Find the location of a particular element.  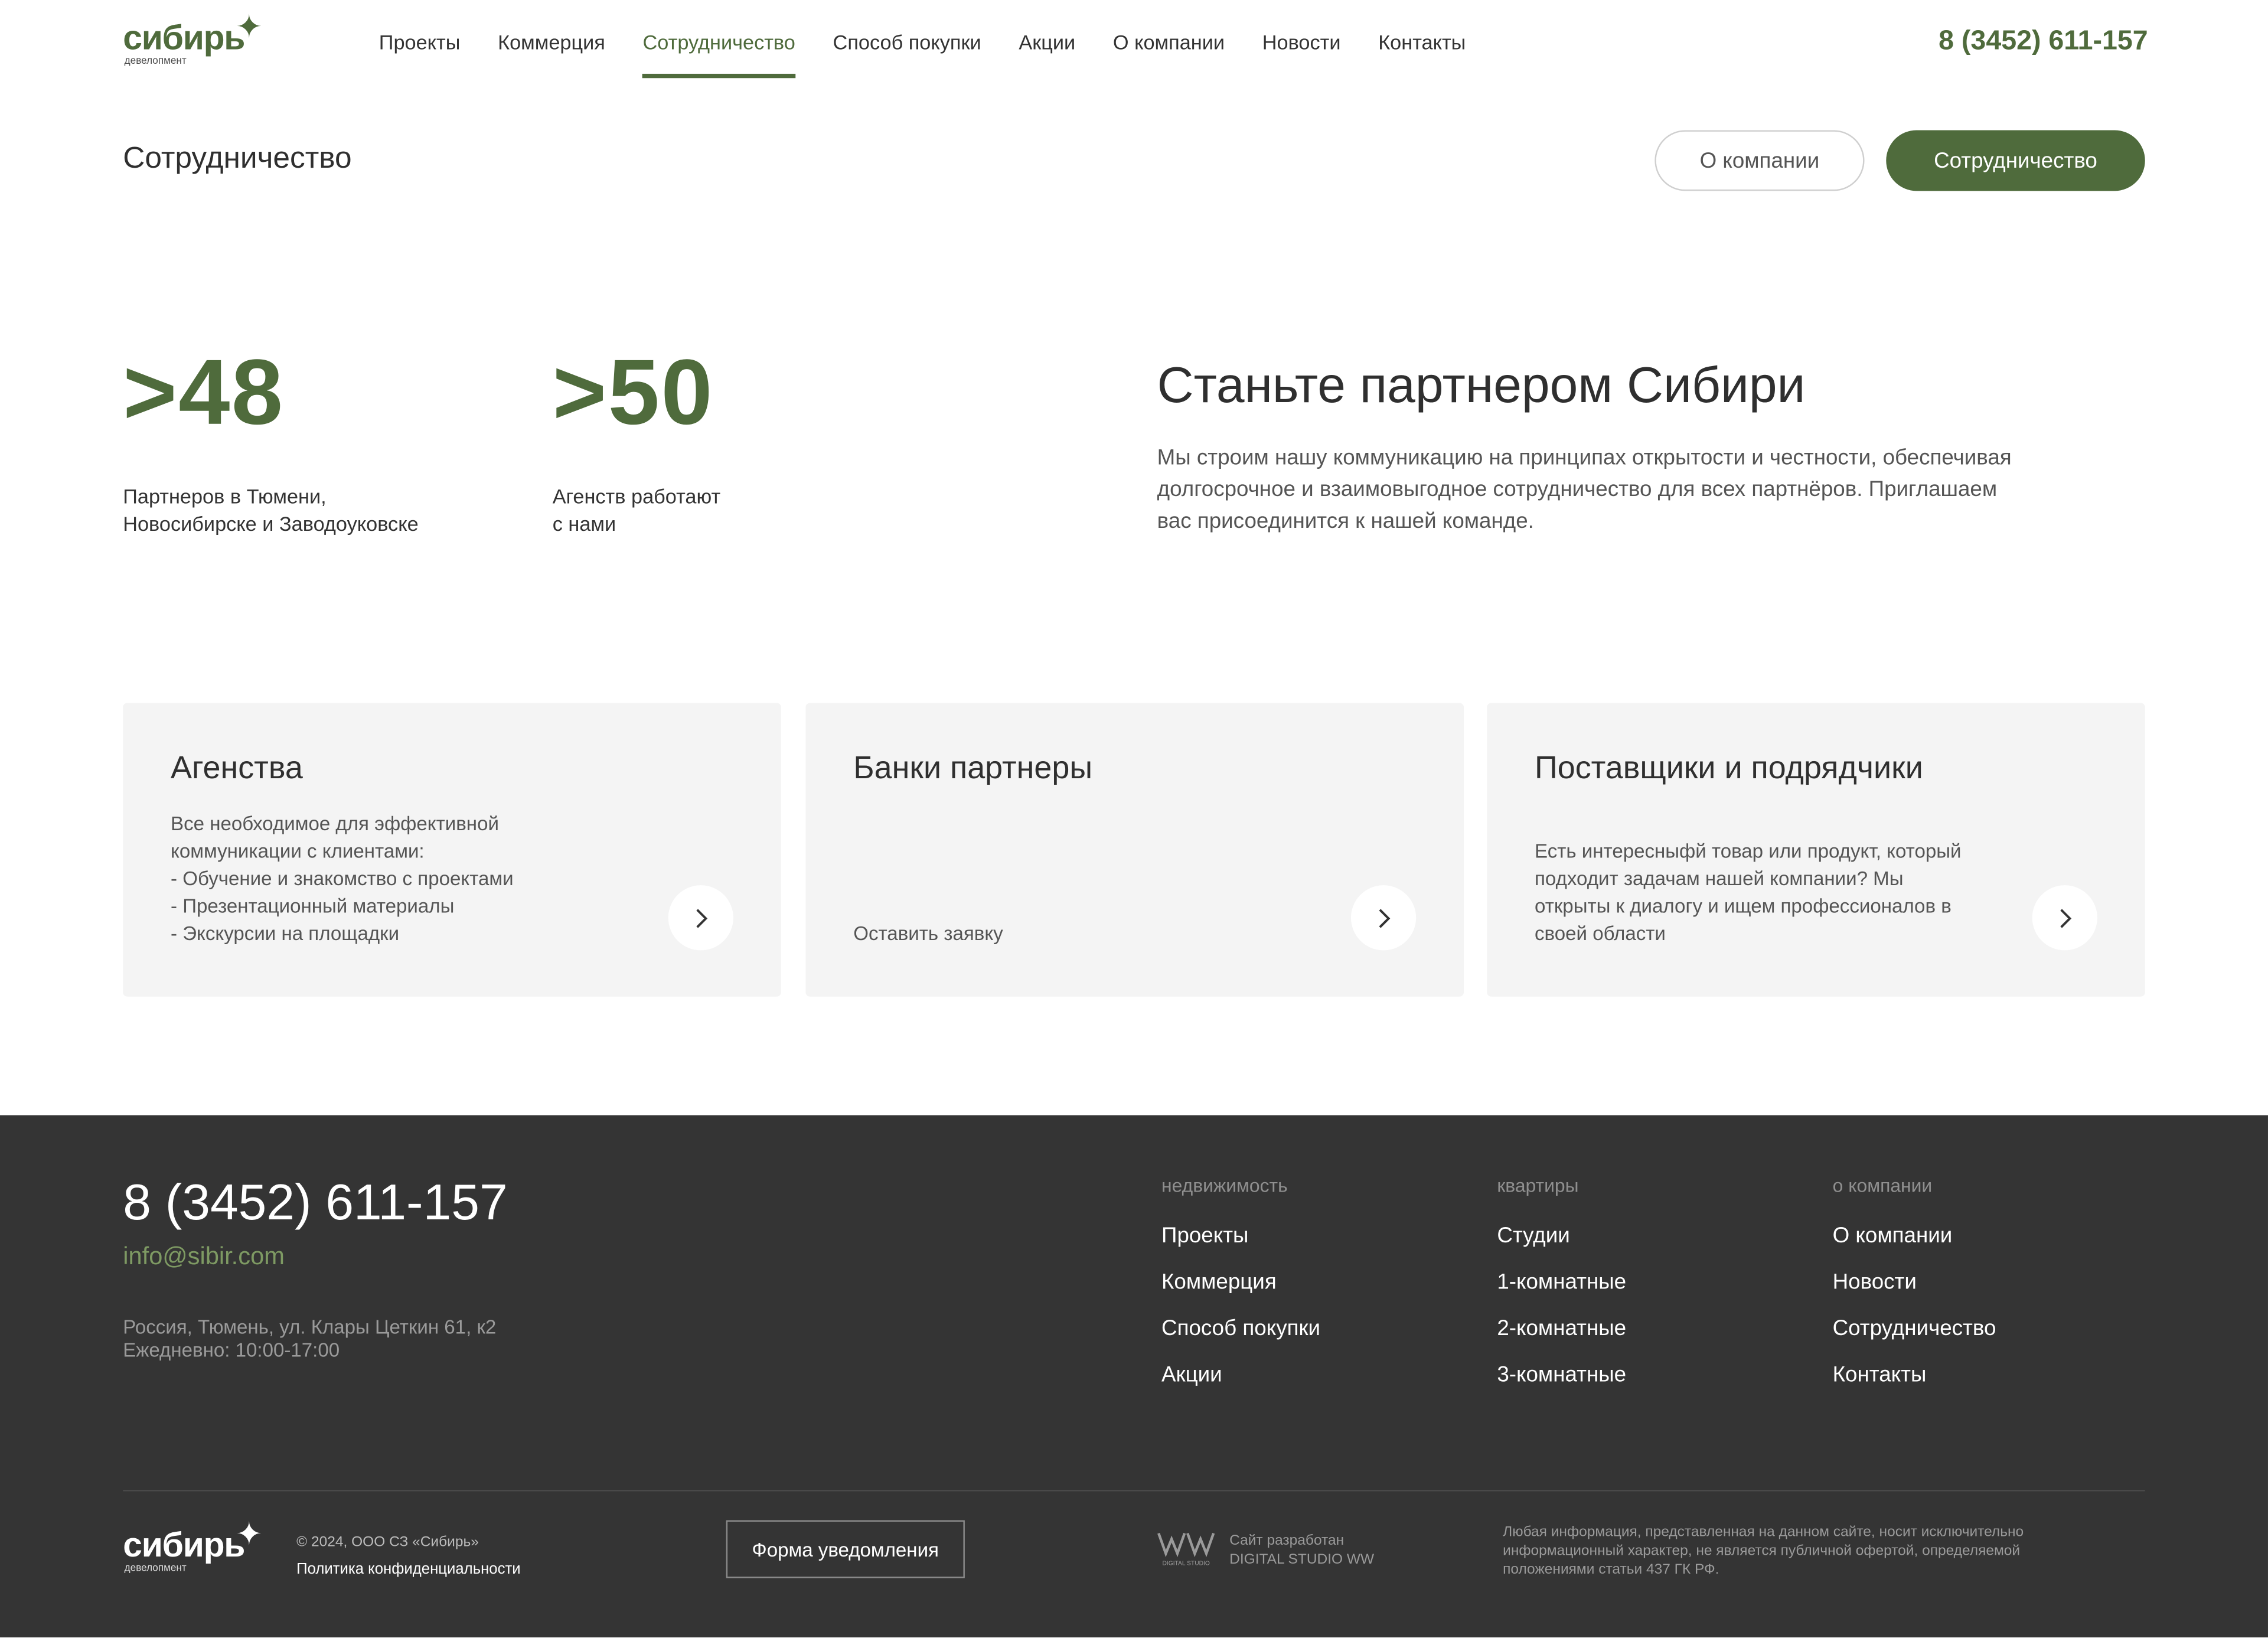

footer-email-link: info@sibir.com is located at coordinates (204, 1256).